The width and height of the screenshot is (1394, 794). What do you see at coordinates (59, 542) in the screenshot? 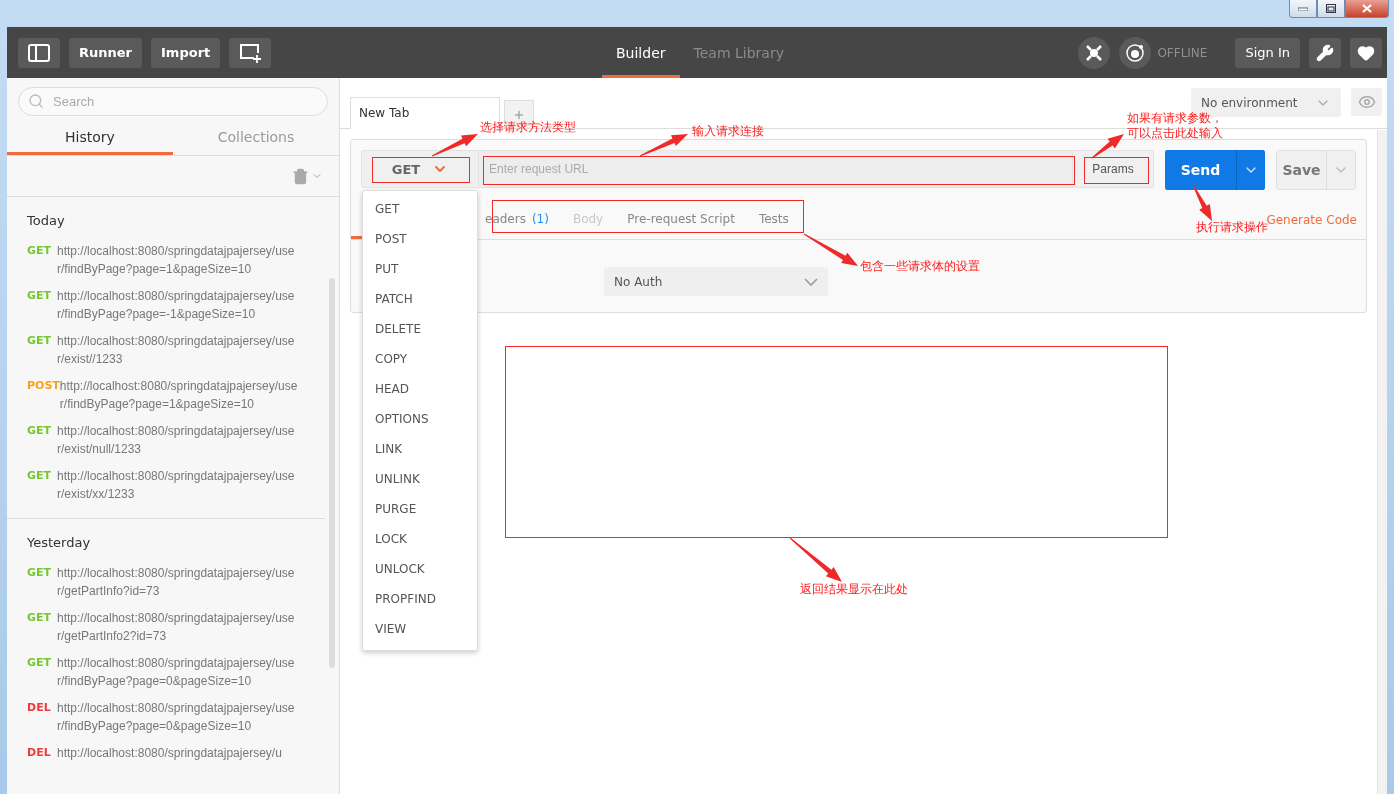
I see `history-group-title: Yesterday` at bounding box center [59, 542].